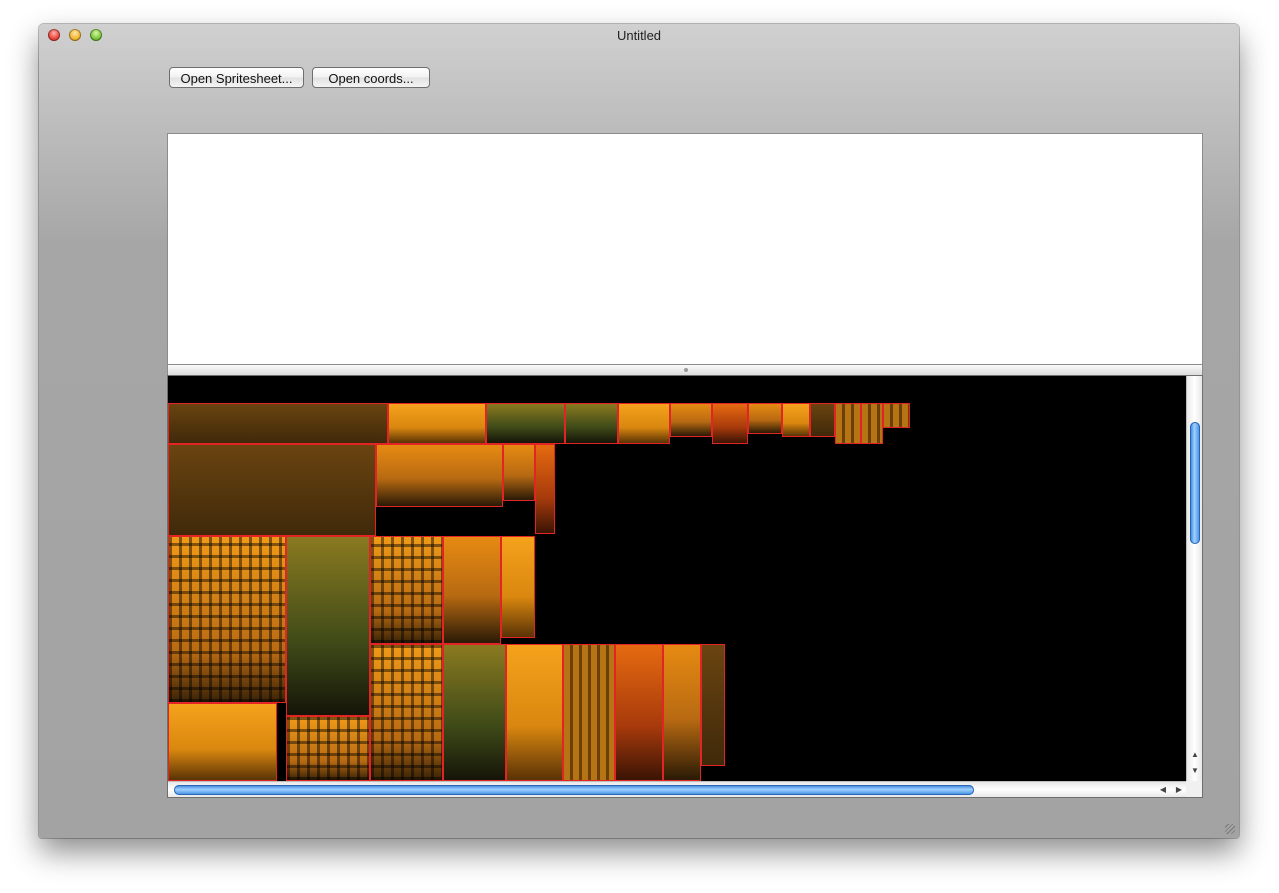  What do you see at coordinates (1230, 829) in the screenshot?
I see `resize-grip-icon` at bounding box center [1230, 829].